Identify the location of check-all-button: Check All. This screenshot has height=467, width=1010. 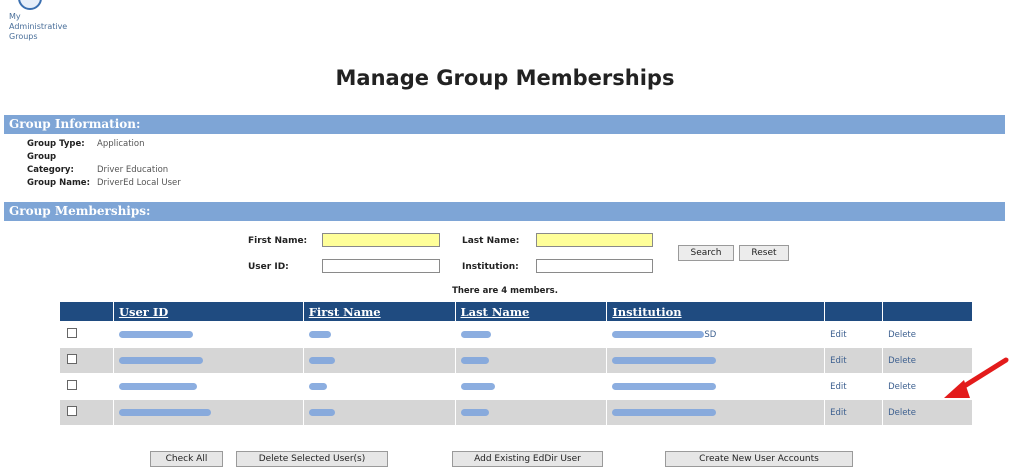
(186, 459).